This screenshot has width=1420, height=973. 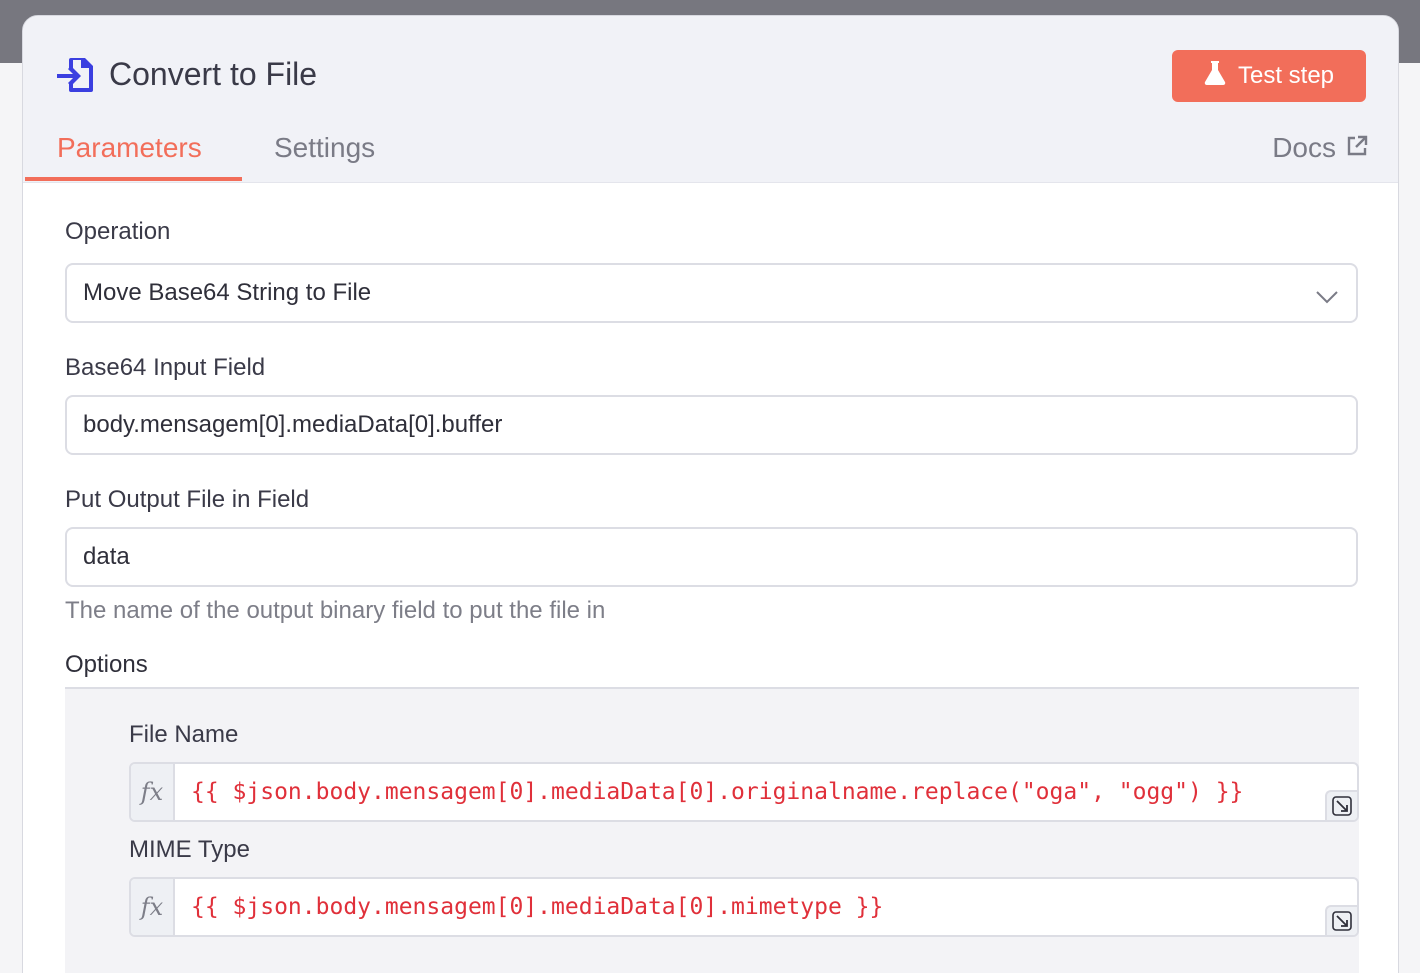 What do you see at coordinates (118, 231) in the screenshot?
I see `operation-label: Operation` at bounding box center [118, 231].